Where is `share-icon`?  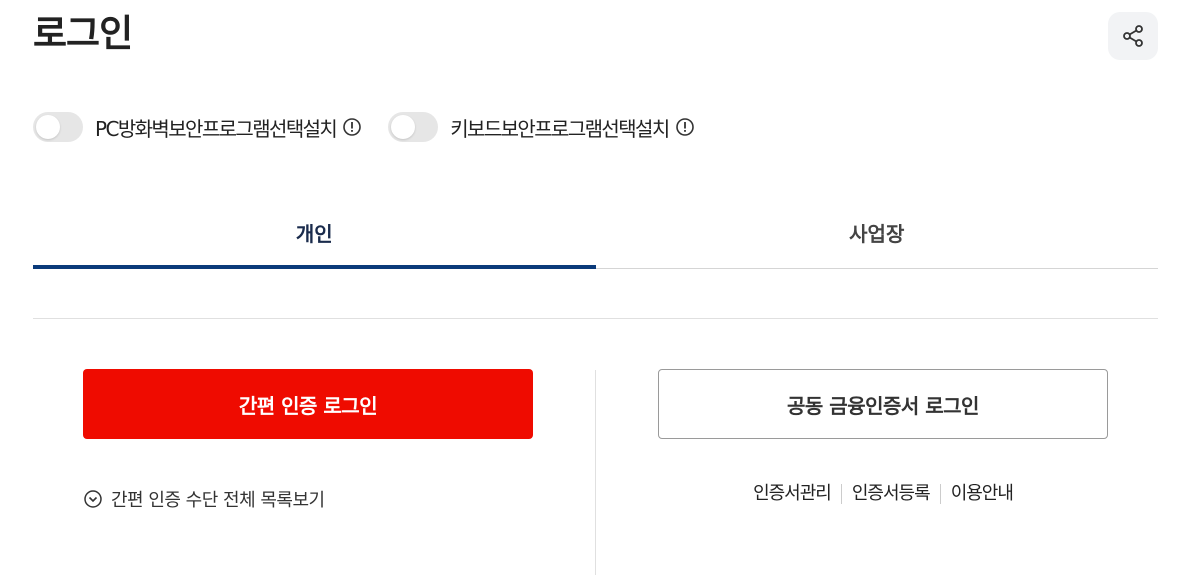
share-icon is located at coordinates (1133, 36).